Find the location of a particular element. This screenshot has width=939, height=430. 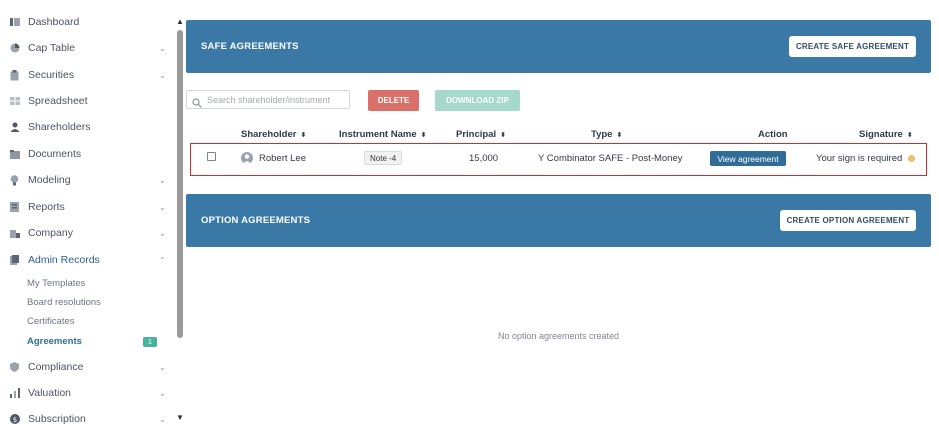

safe-agreements-header: SAFE AGREEMENTS CREATE SAFE AGREEMENT is located at coordinates (558, 46).